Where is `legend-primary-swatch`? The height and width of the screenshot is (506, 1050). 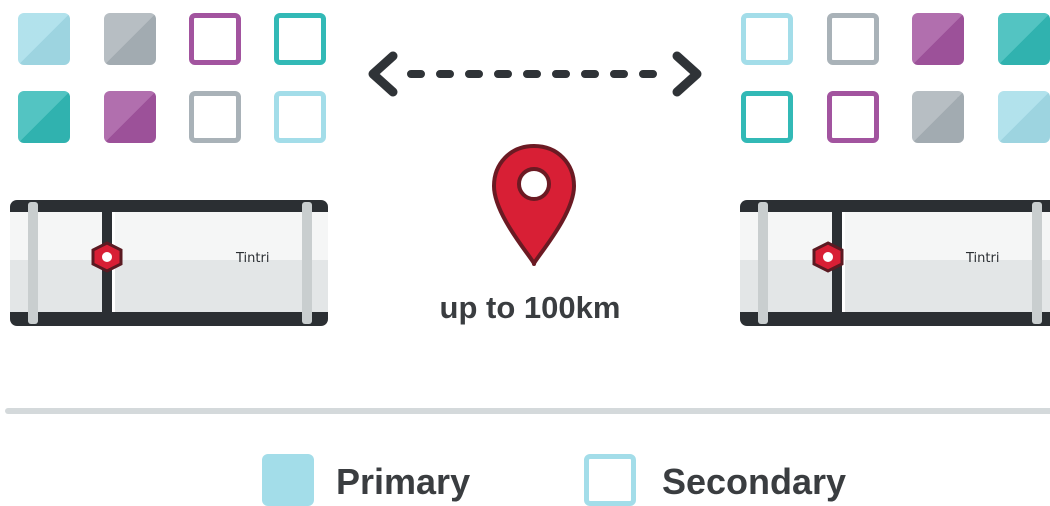
legend-primary-swatch is located at coordinates (288, 480).